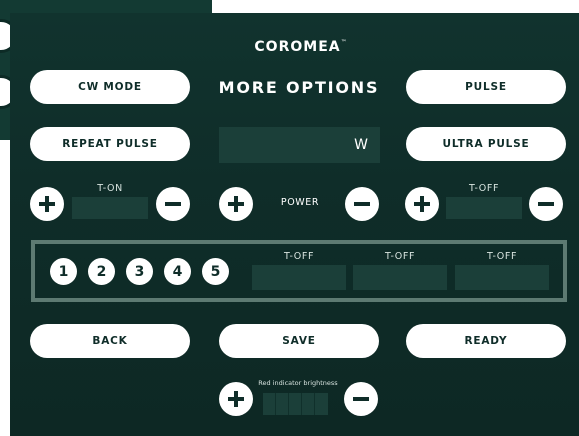  I want to click on power-unit: W, so click(361, 145).